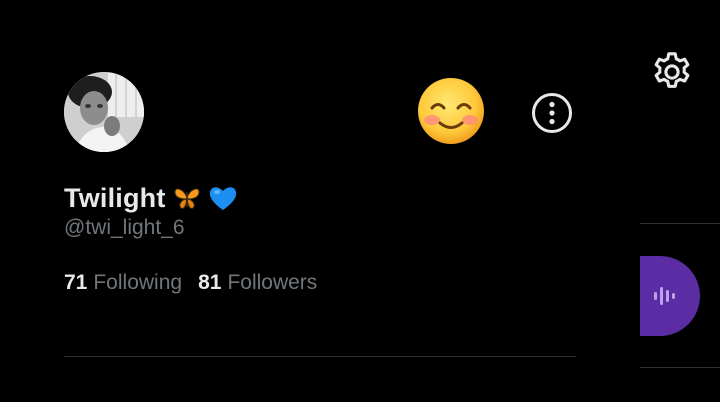 Image resolution: width=720 pixels, height=402 pixels. I want to click on section-divider, so click(320, 356).